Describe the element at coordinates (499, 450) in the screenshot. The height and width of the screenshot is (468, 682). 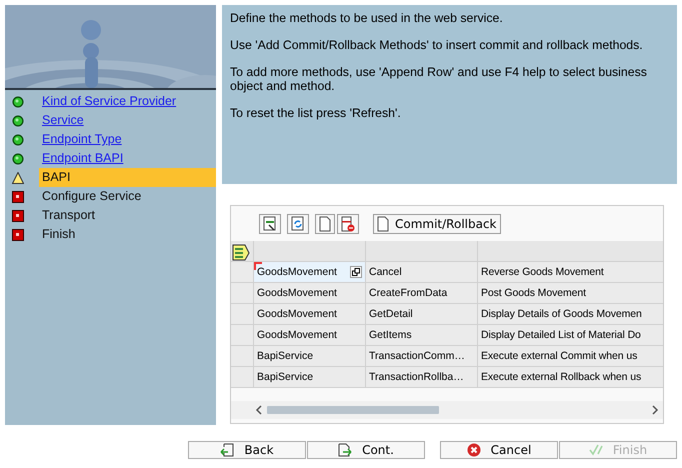
I see `wizard-button: Cancel` at that location.